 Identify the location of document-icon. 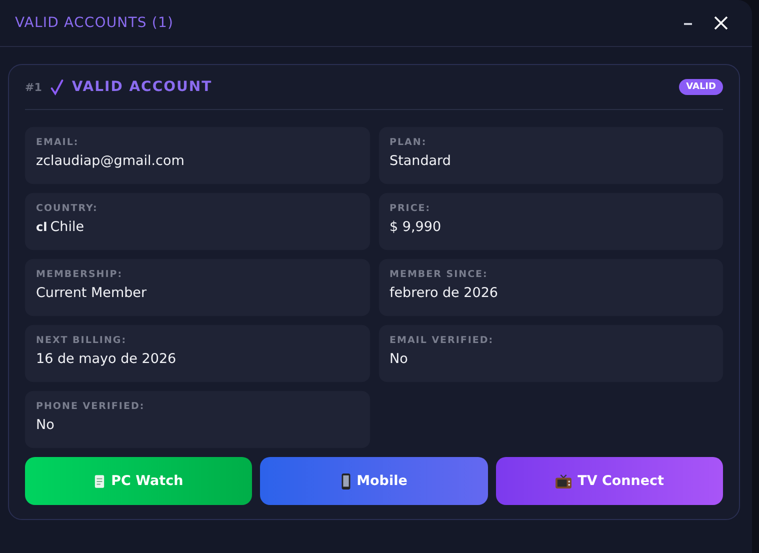
(100, 481).